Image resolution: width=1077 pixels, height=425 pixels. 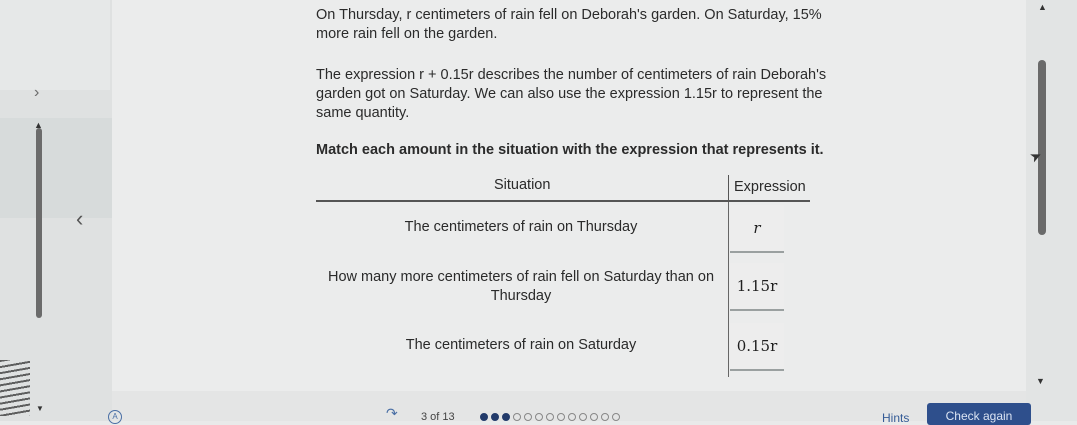 I want to click on situation-row-thursday: The centimeters of rain on Thursday, so click(x=521, y=227).